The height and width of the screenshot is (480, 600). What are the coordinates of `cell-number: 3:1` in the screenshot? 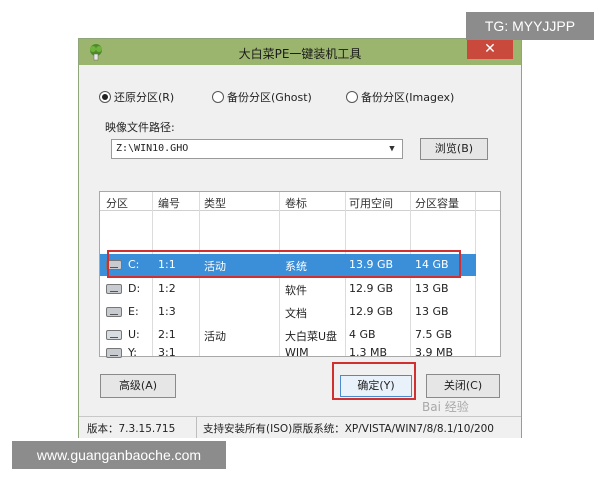 It's located at (167, 352).